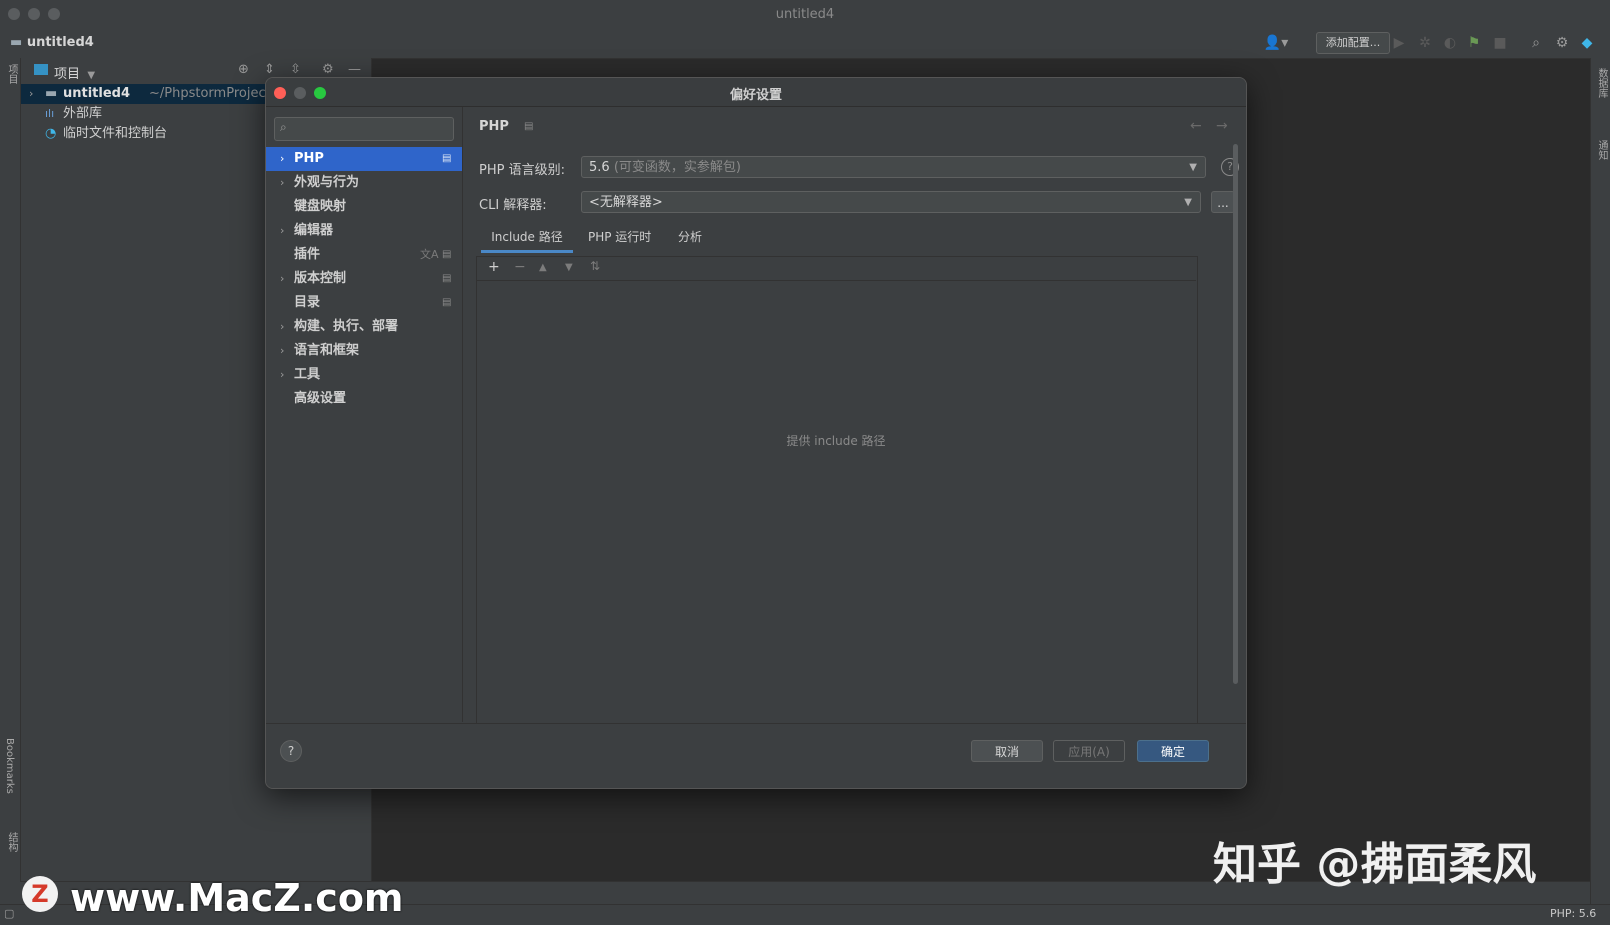  What do you see at coordinates (1173, 751) in the screenshot?
I see `ok-button: 确定` at bounding box center [1173, 751].